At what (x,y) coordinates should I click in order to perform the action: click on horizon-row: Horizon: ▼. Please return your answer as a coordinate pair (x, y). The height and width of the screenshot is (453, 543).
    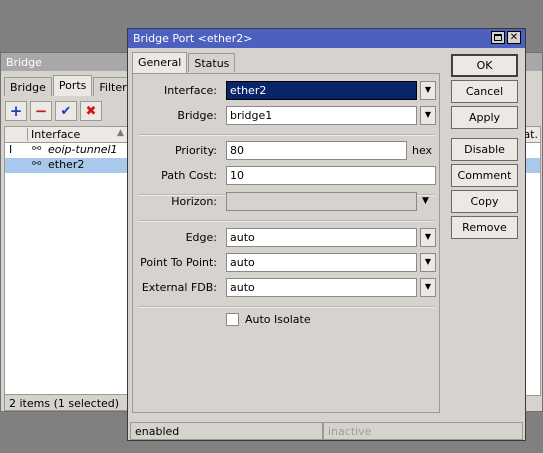
    Looking at the image, I should click on (286, 202).